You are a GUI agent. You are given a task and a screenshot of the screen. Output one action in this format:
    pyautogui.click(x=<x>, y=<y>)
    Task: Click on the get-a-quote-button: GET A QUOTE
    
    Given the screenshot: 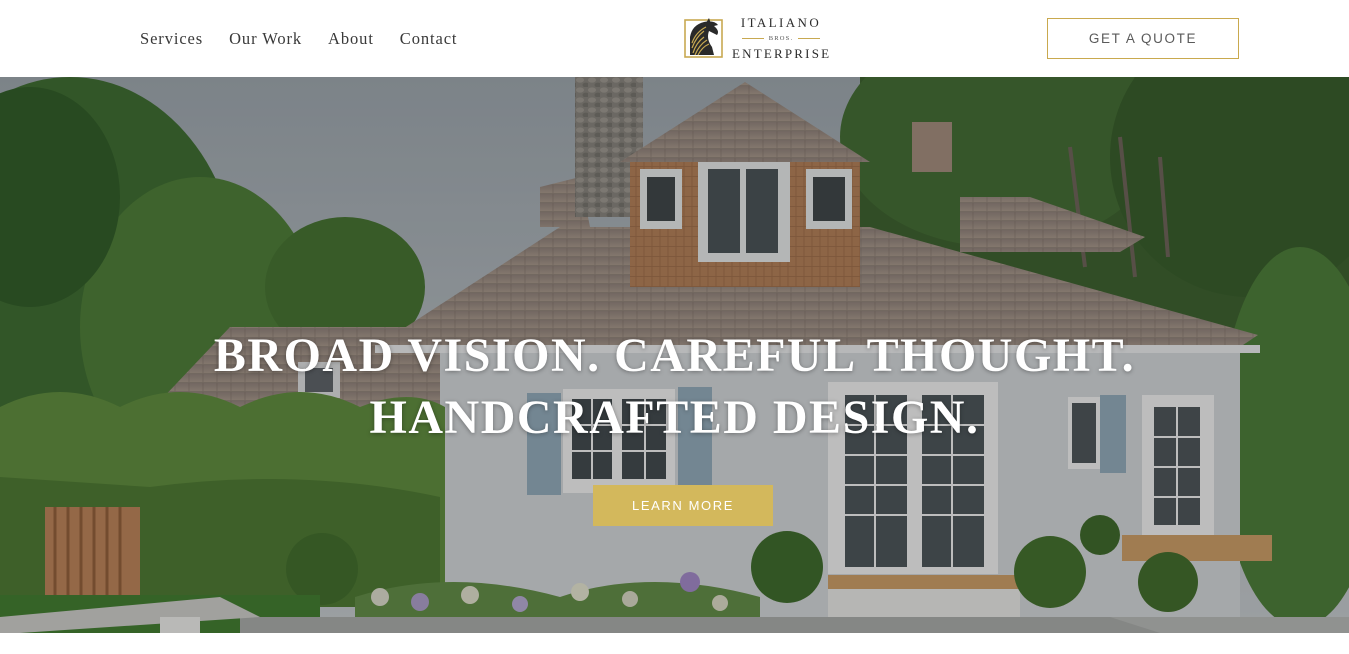 What is the action you would take?
    pyautogui.click(x=1143, y=38)
    